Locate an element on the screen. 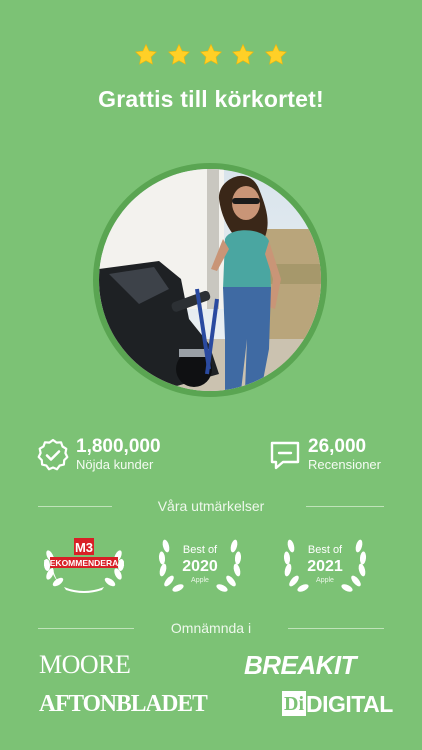  press-logo-aftonbladet: AFTONBLADET is located at coordinates (123, 704).